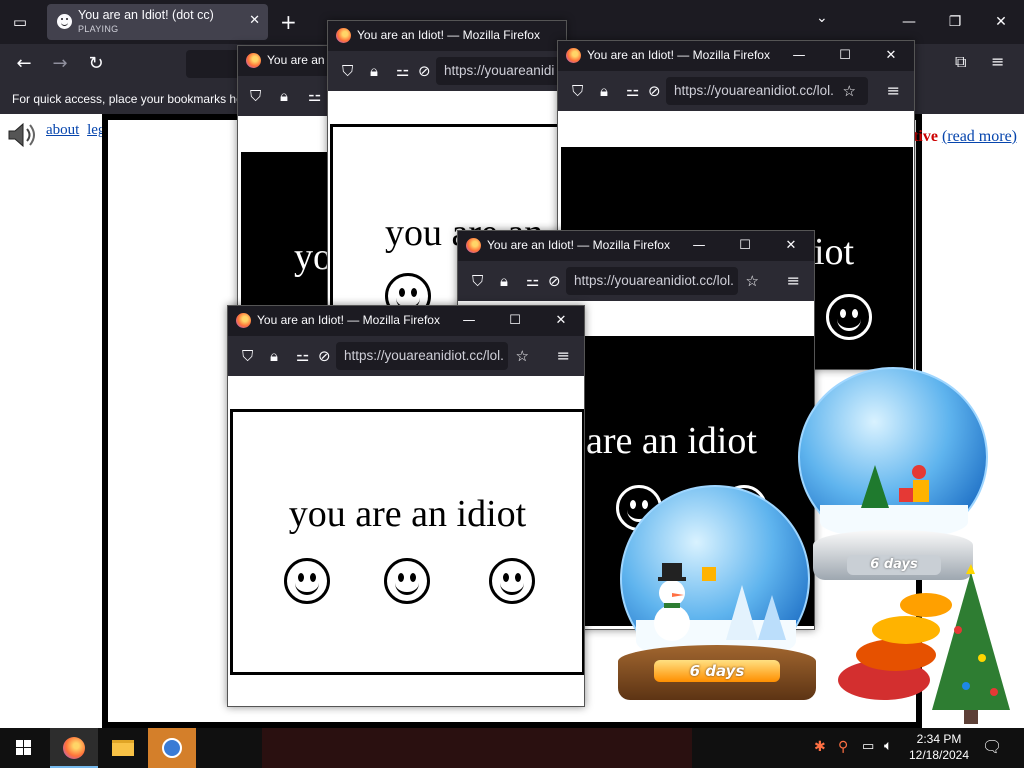  Describe the element at coordinates (868, 746) in the screenshot. I see `network-icon: ▭` at that location.